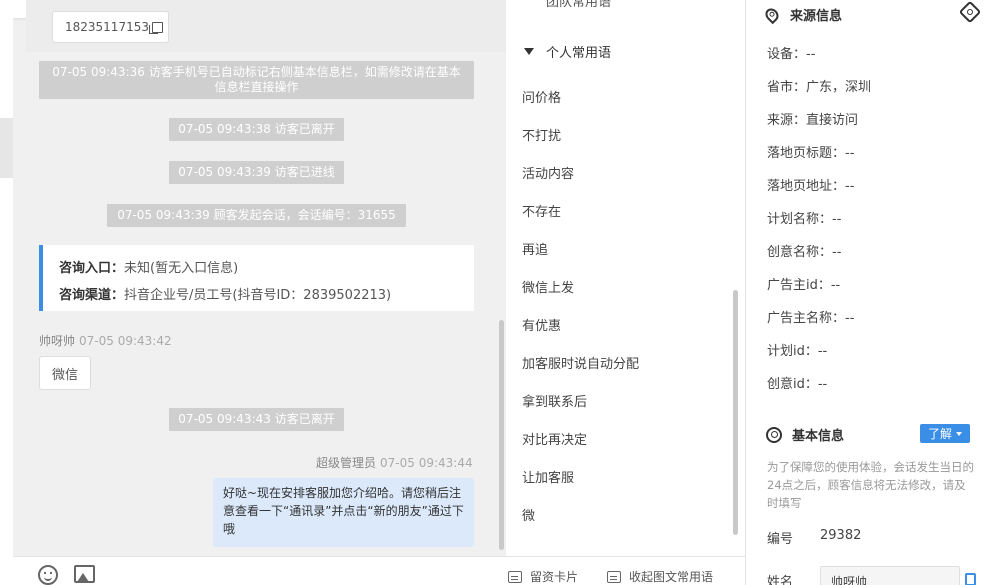 The height and width of the screenshot is (585, 993). I want to click on phrase-item: 不存在, so click(541, 210).